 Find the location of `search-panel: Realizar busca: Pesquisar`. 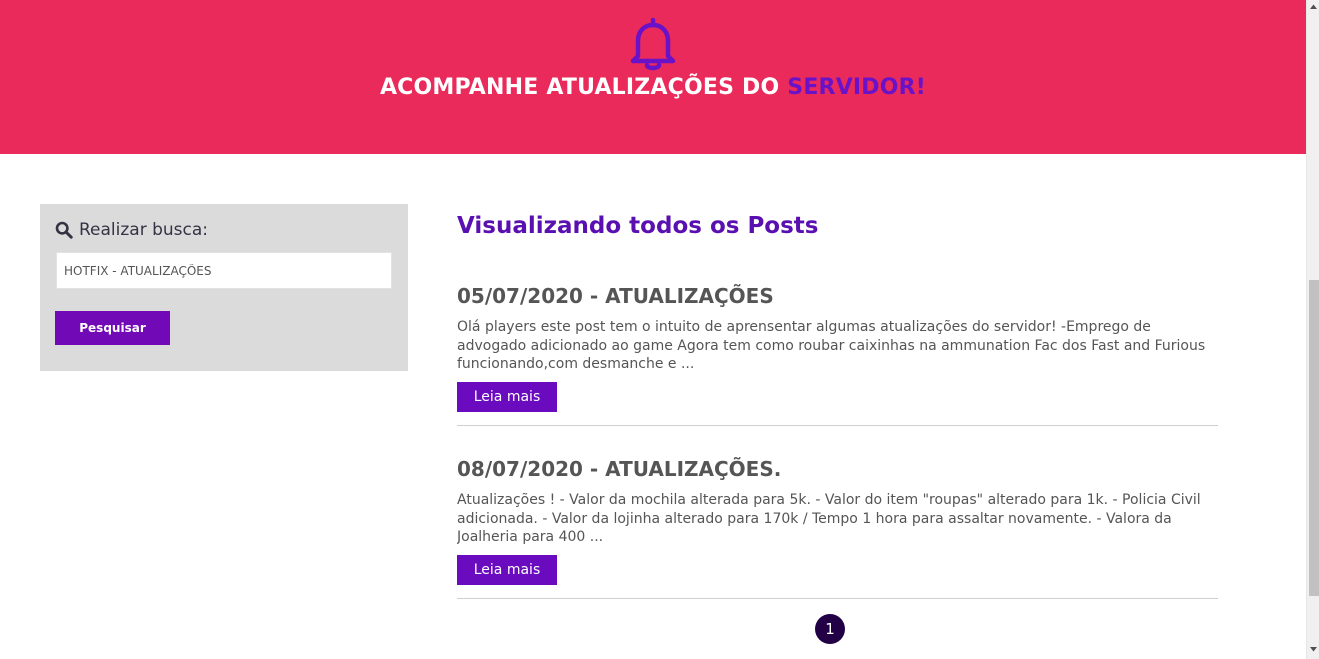

search-panel: Realizar busca: Pesquisar is located at coordinates (224, 287).